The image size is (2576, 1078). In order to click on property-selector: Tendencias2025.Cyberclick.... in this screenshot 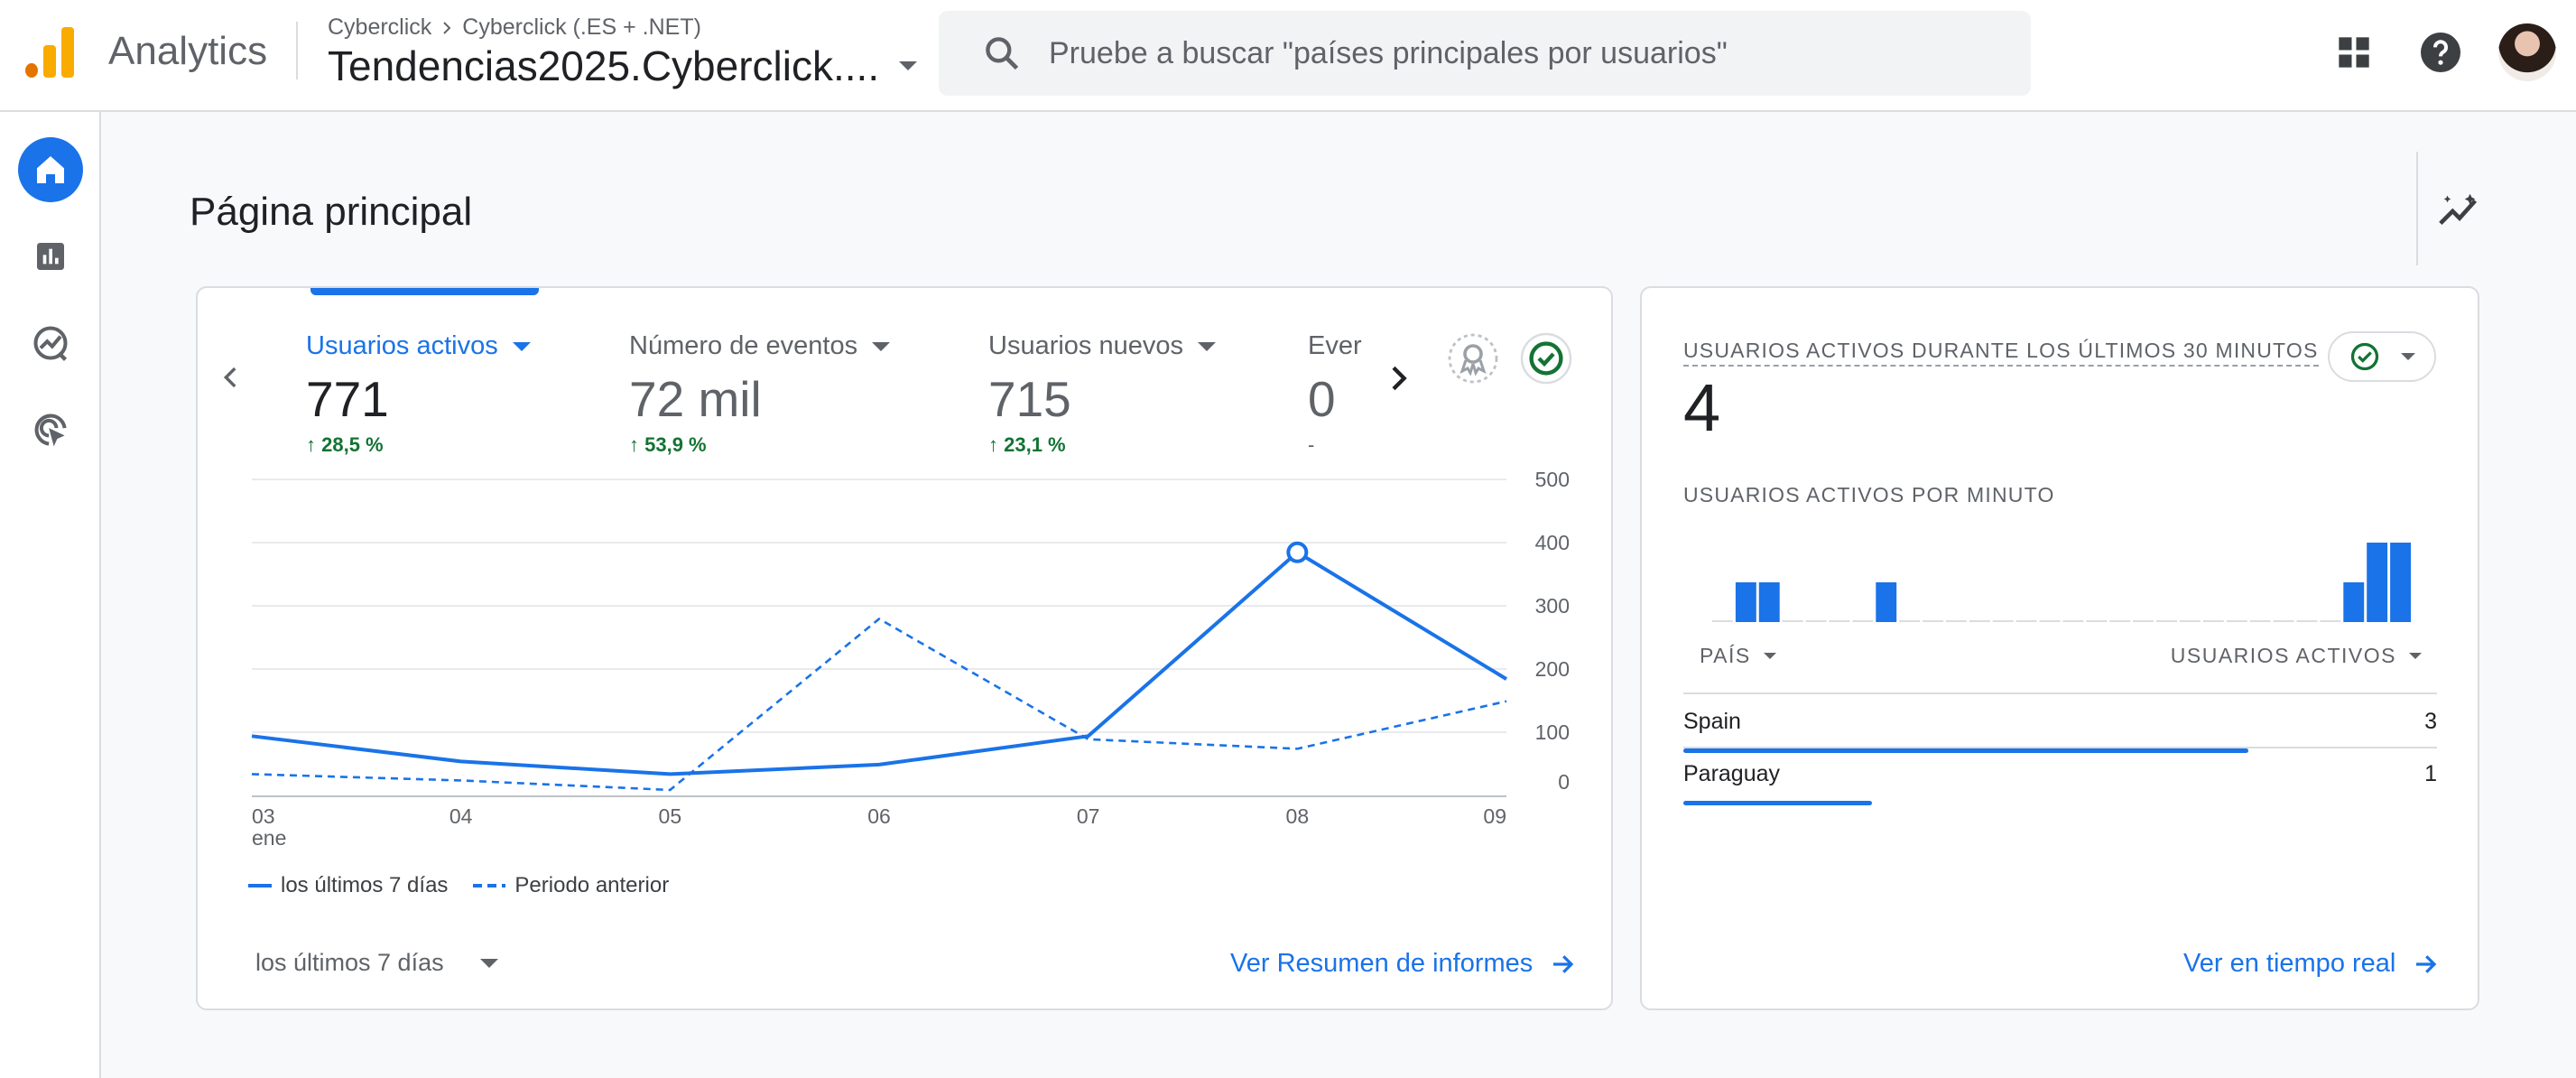, I will do `click(623, 66)`.